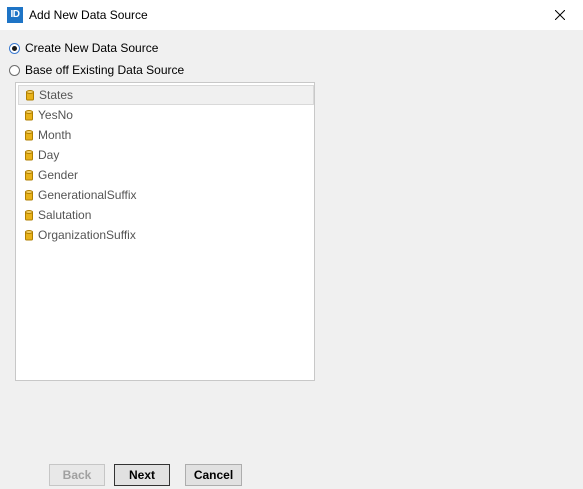 This screenshot has width=583, height=489. I want to click on list-item: OrganizationSuffix, so click(166, 235).